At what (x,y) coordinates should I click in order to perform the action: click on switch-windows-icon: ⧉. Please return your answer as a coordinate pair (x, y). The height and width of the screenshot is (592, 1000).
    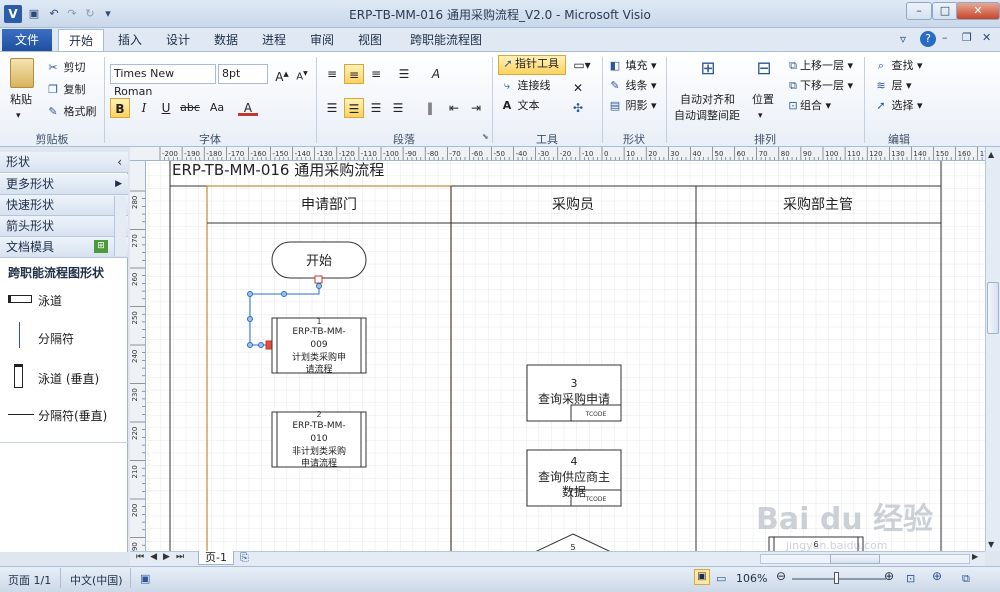
    Looking at the image, I should click on (966, 579).